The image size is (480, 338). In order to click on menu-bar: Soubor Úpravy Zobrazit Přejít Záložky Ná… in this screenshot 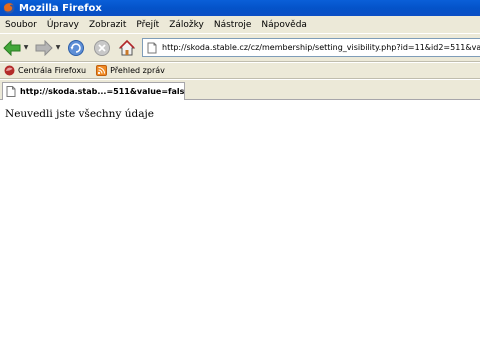, I will do `click(240, 25)`.